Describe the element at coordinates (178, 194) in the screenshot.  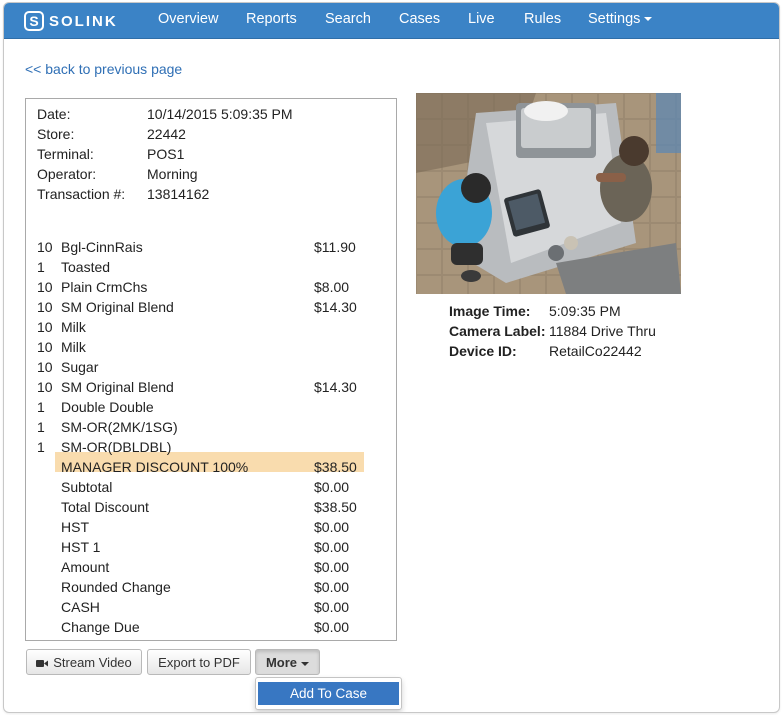
I see `header-value: 13814162` at that location.